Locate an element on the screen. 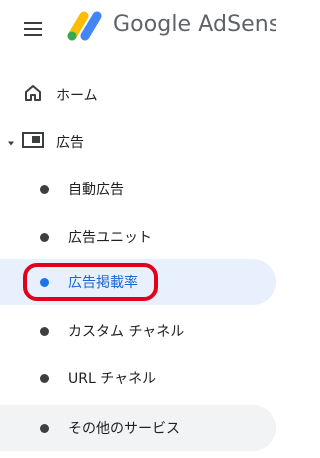 The height and width of the screenshot is (458, 320). nav-item-url-channels: URL チャネル is located at coordinates (138, 378).